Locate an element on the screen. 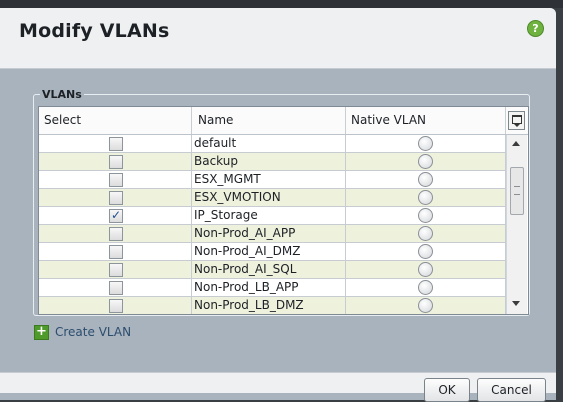  vlan-name: Non-Prod_LB_DMZ is located at coordinates (269, 305).